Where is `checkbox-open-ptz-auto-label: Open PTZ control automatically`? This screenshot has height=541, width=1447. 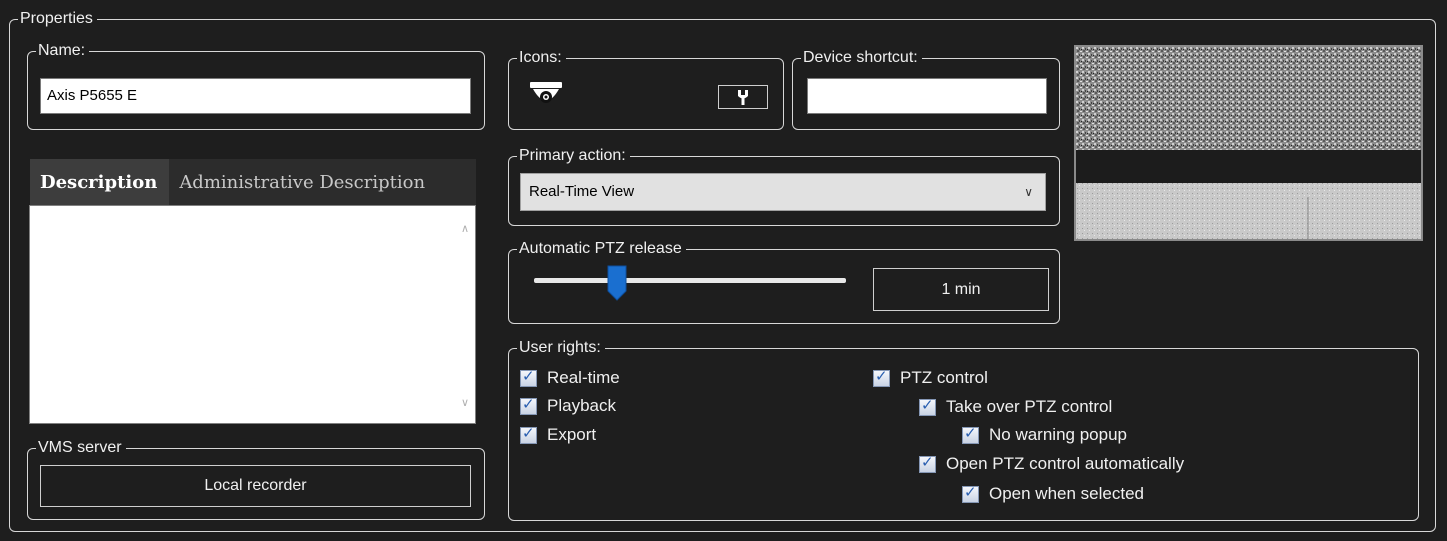
checkbox-open-ptz-auto-label: Open PTZ control automatically is located at coordinates (1065, 463).